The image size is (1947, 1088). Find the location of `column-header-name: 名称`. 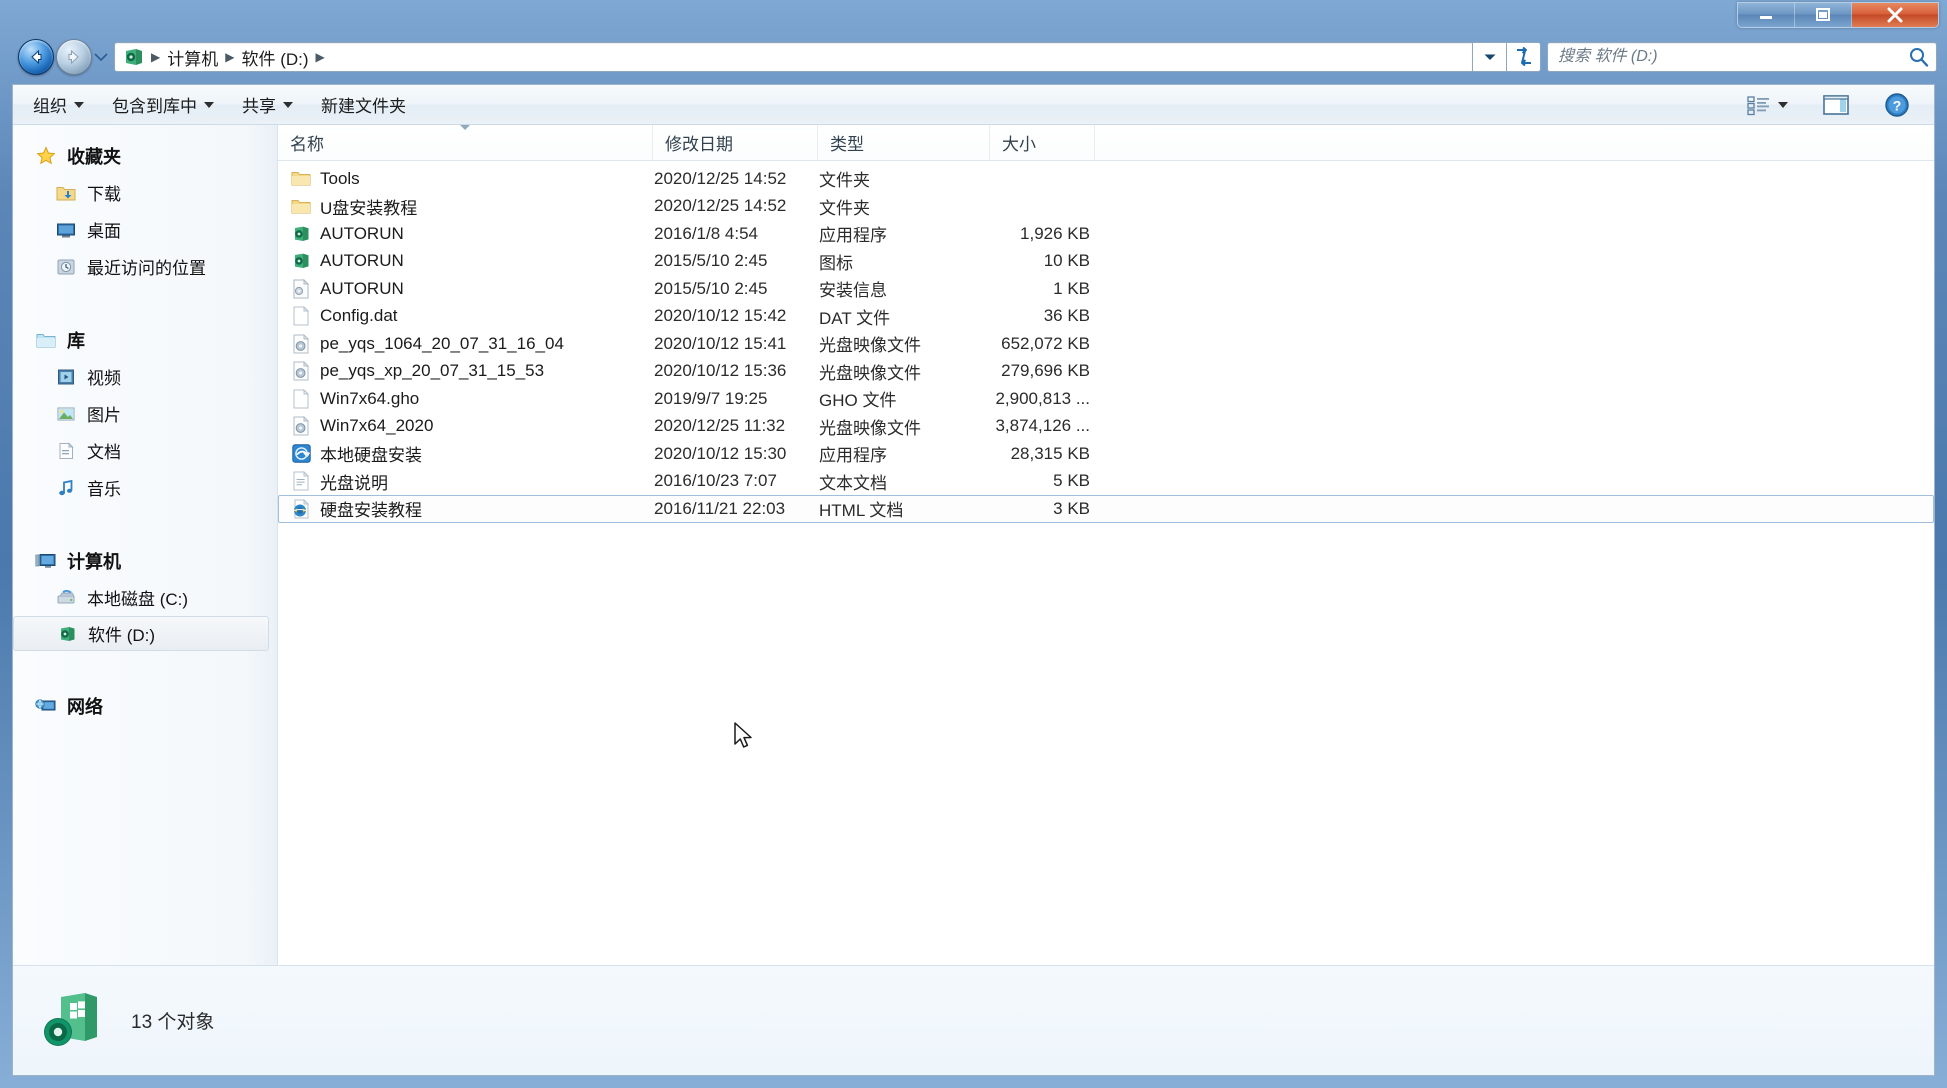

column-header-name: 名称 is located at coordinates (465, 142).